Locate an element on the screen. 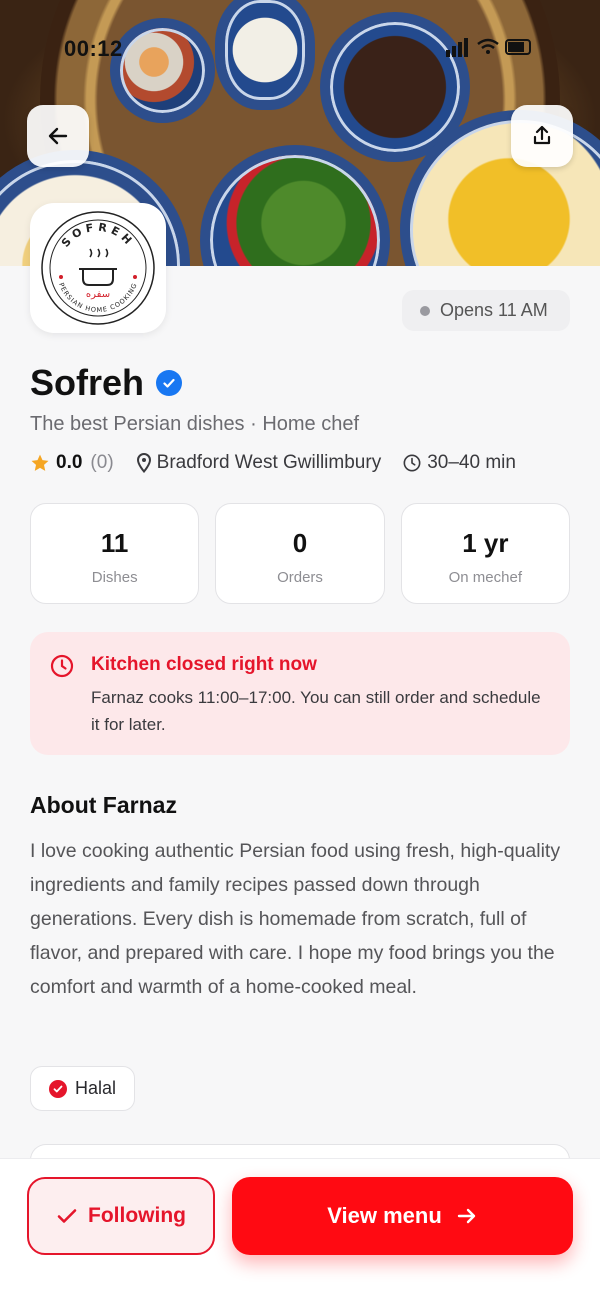  bottom-action-bar: Following View menu is located at coordinates (300, 1231).